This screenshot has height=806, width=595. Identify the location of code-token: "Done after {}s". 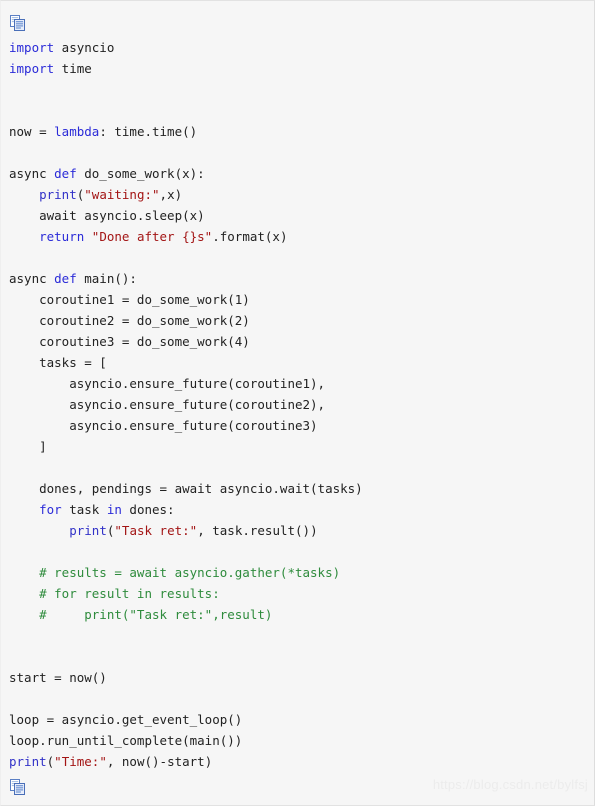
(152, 236).